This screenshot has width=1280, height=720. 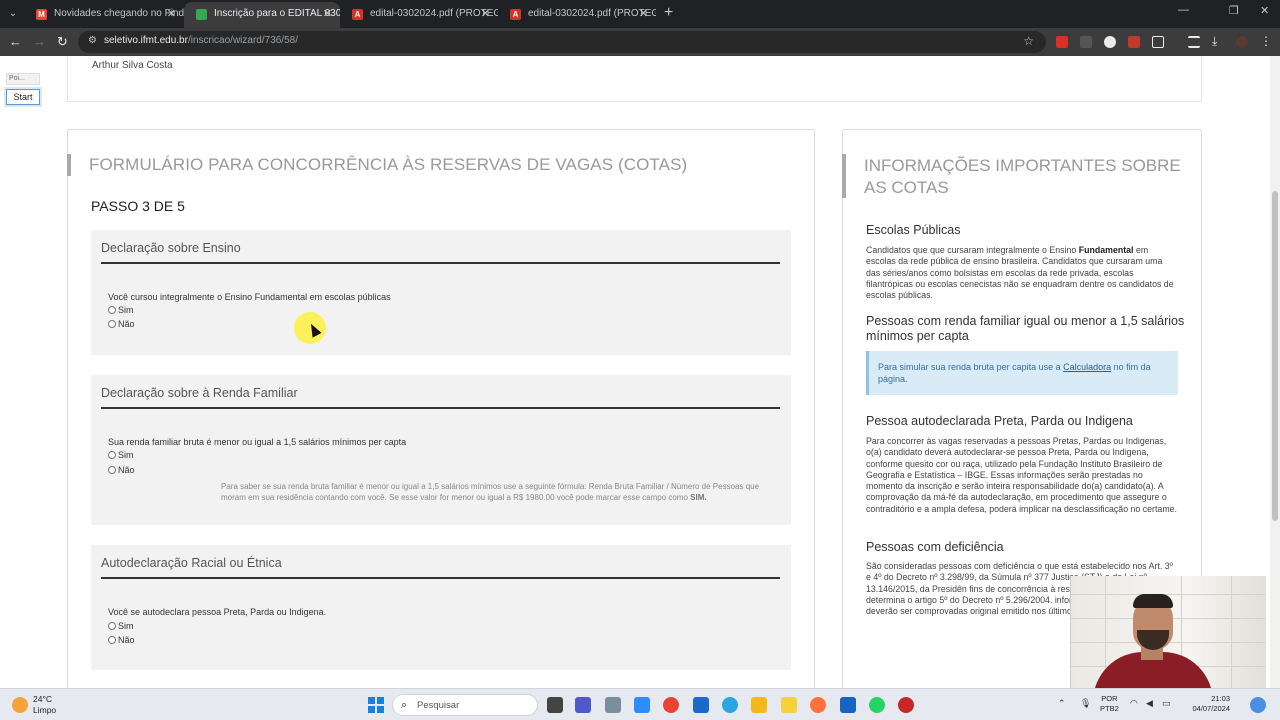 What do you see at coordinates (759, 705) in the screenshot?
I see `file-explorer-icon` at bounding box center [759, 705].